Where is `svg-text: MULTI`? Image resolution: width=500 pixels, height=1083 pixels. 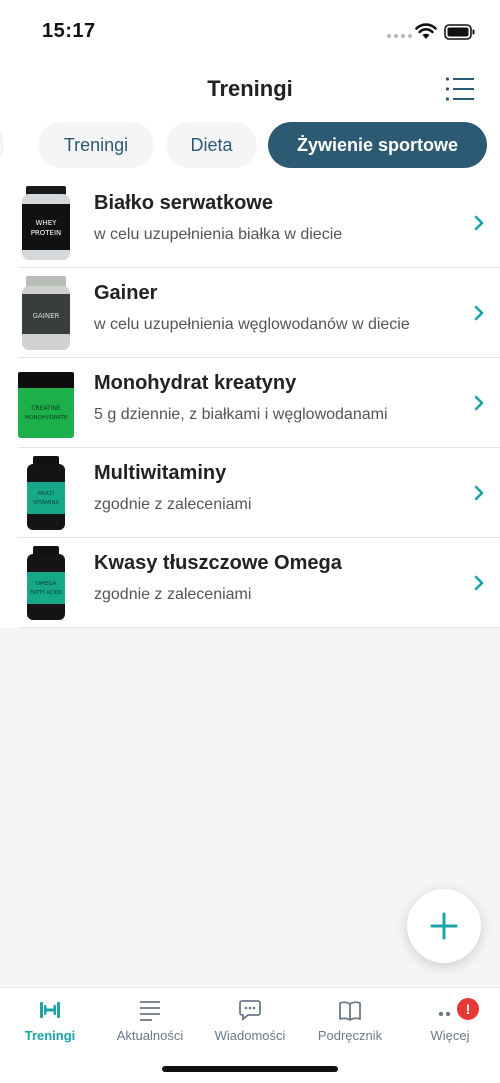
svg-text: MULTI is located at coordinates (46, 494).